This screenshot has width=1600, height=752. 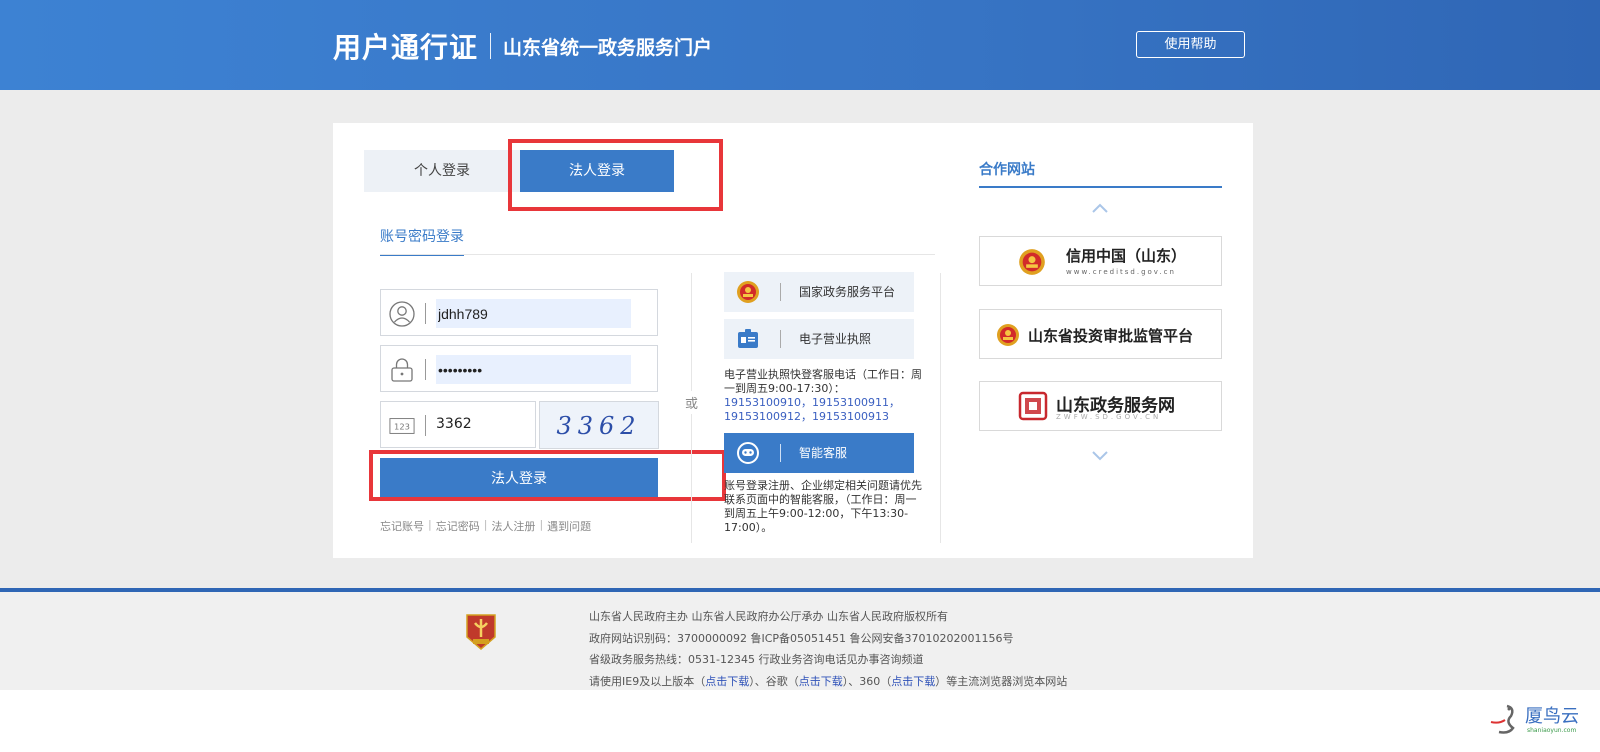 I want to click on partner-url: ZWFW.SD.GOV.CN, so click(x=1109, y=417).